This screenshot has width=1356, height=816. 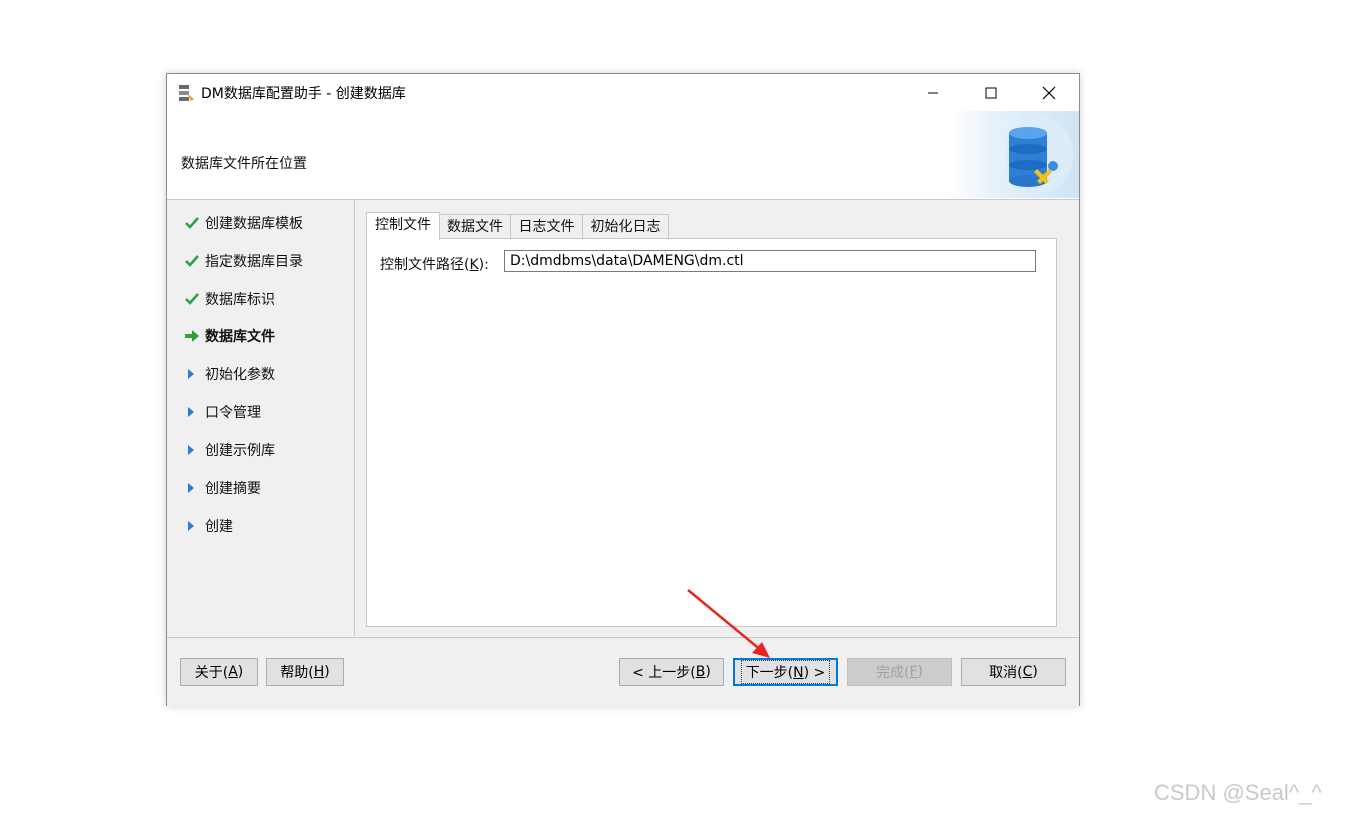 I want to click on minimize-button, so click(x=933, y=92).